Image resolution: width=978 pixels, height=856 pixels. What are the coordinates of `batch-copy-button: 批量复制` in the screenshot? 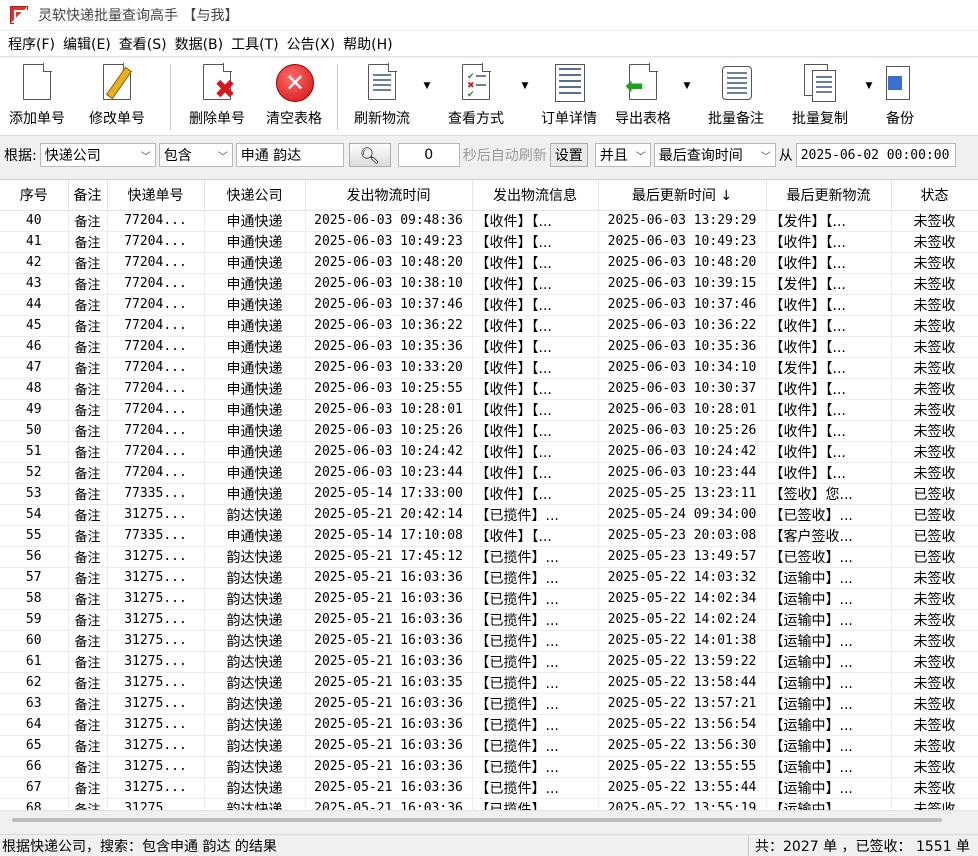 It's located at (820, 96).